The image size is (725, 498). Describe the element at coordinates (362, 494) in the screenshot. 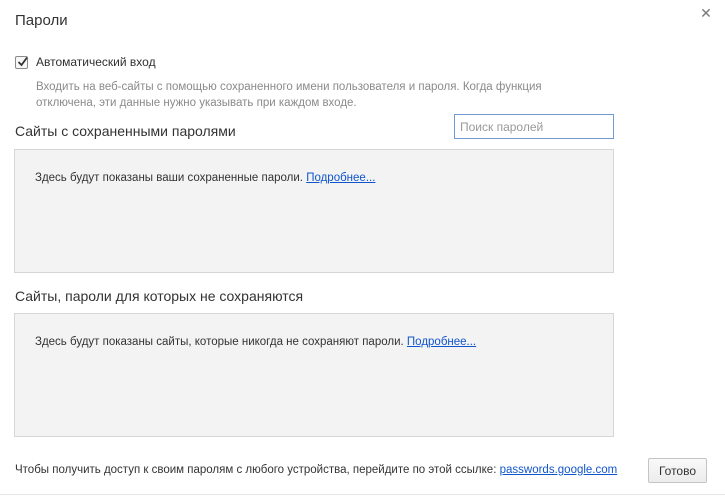

I see `bottom-divider` at that location.